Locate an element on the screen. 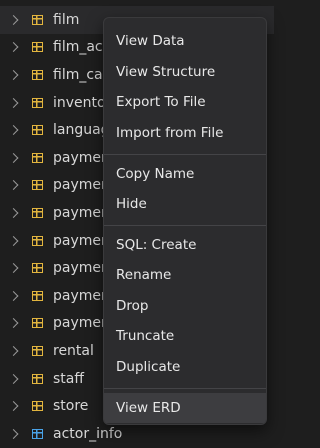 The height and width of the screenshot is (448, 320). menu-item-drop: Drop is located at coordinates (185, 306).